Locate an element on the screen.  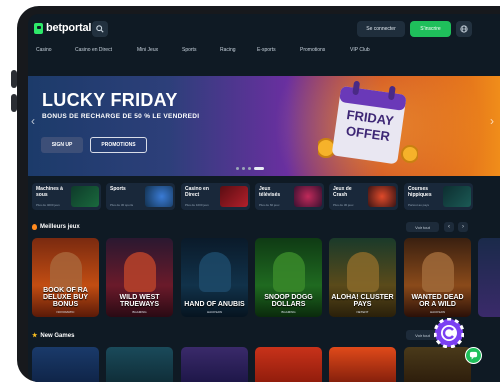
banner-pagination is located at coordinates (250, 168).